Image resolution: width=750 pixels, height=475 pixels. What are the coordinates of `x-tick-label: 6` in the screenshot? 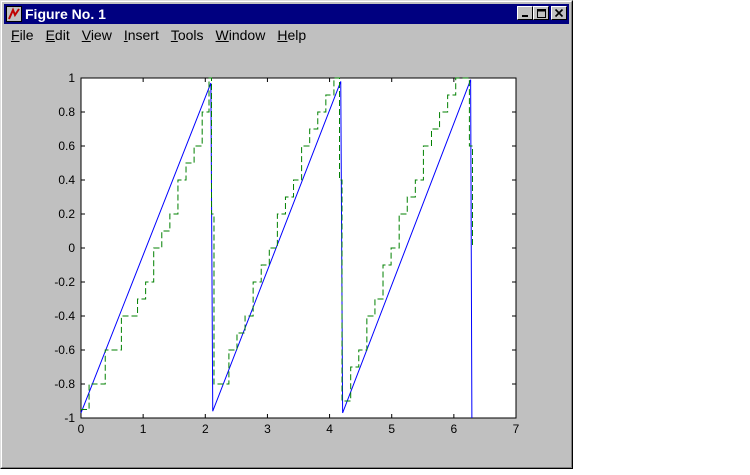 It's located at (454, 429).